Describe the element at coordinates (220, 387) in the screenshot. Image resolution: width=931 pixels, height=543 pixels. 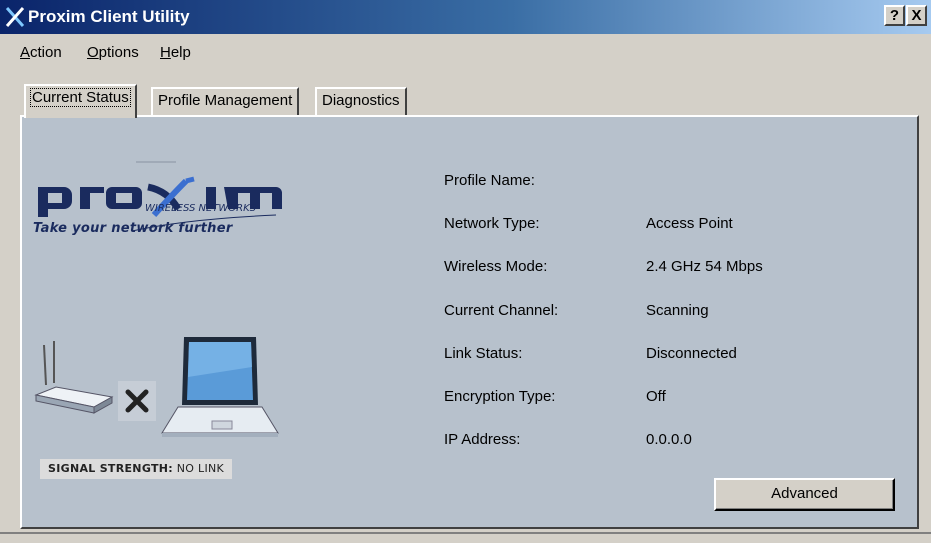
I see `laptop-icon` at that location.